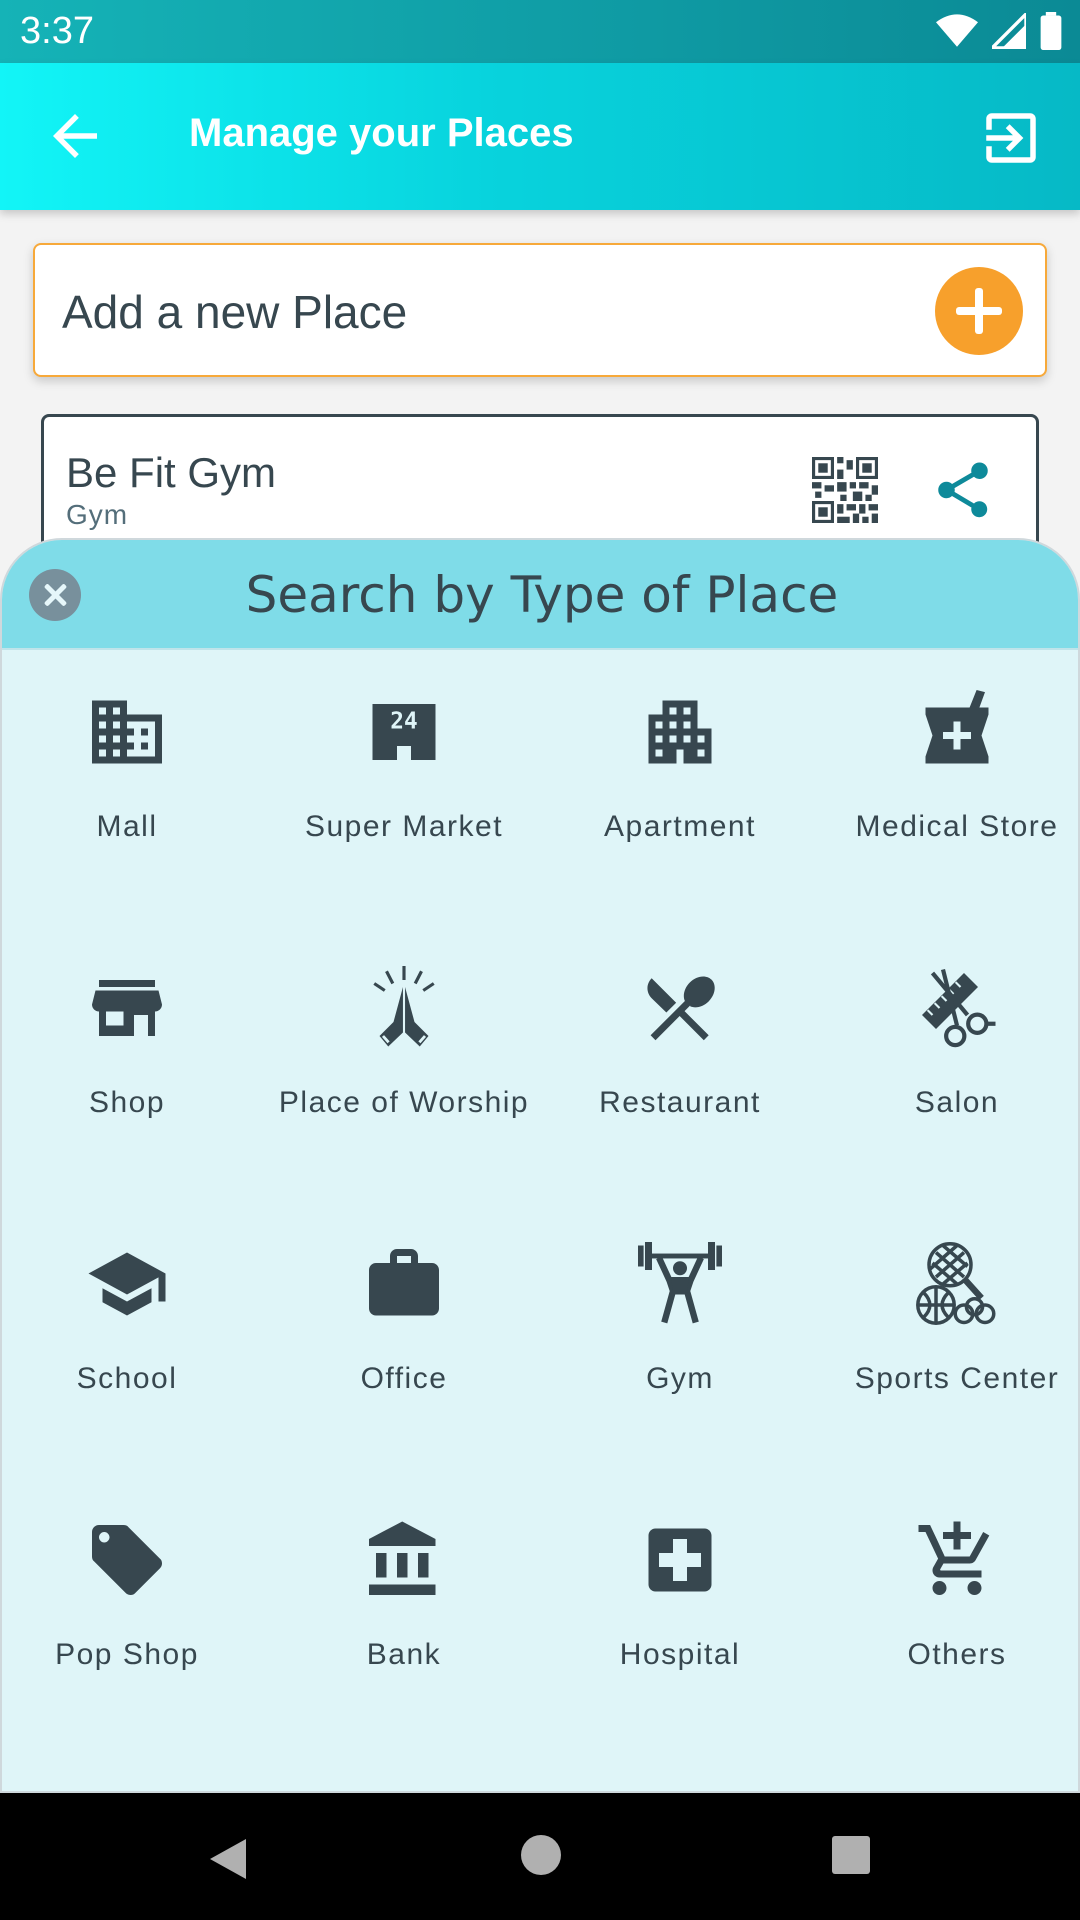 The width and height of the screenshot is (1080, 1920). I want to click on place-type-label: Shop, so click(127, 1102).